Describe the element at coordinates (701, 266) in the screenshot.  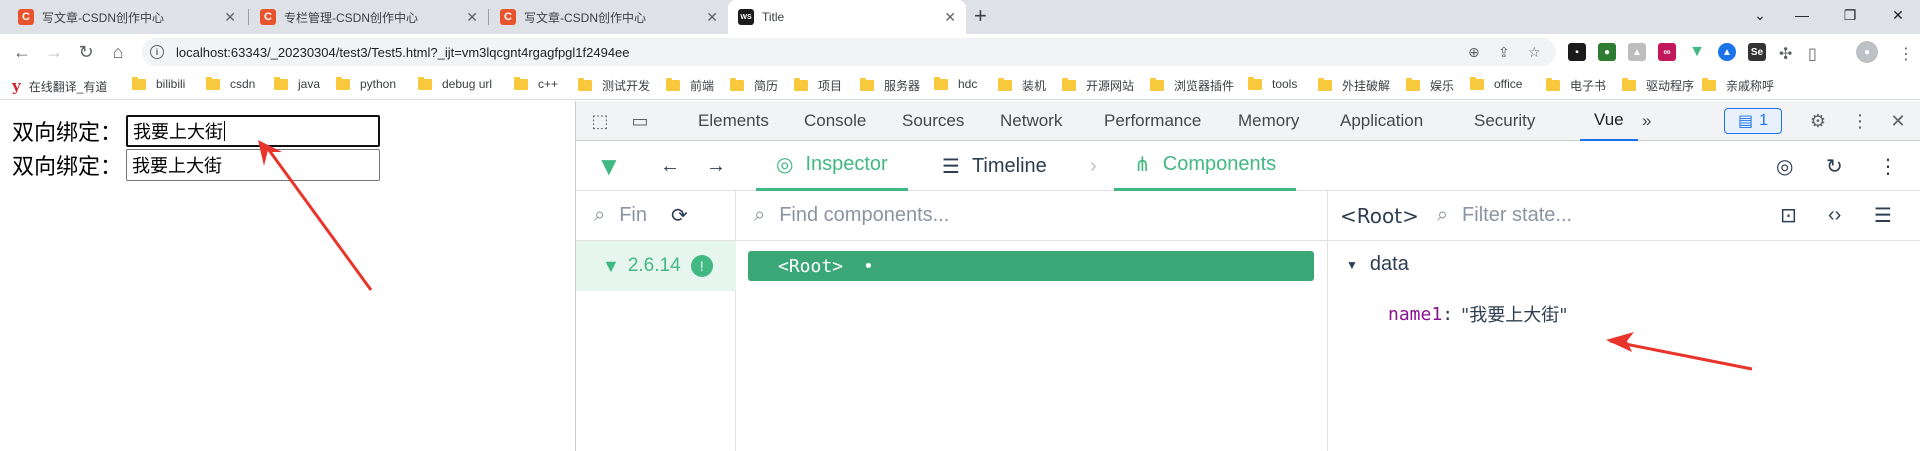
I see `alert-badge-icon: !` at that location.